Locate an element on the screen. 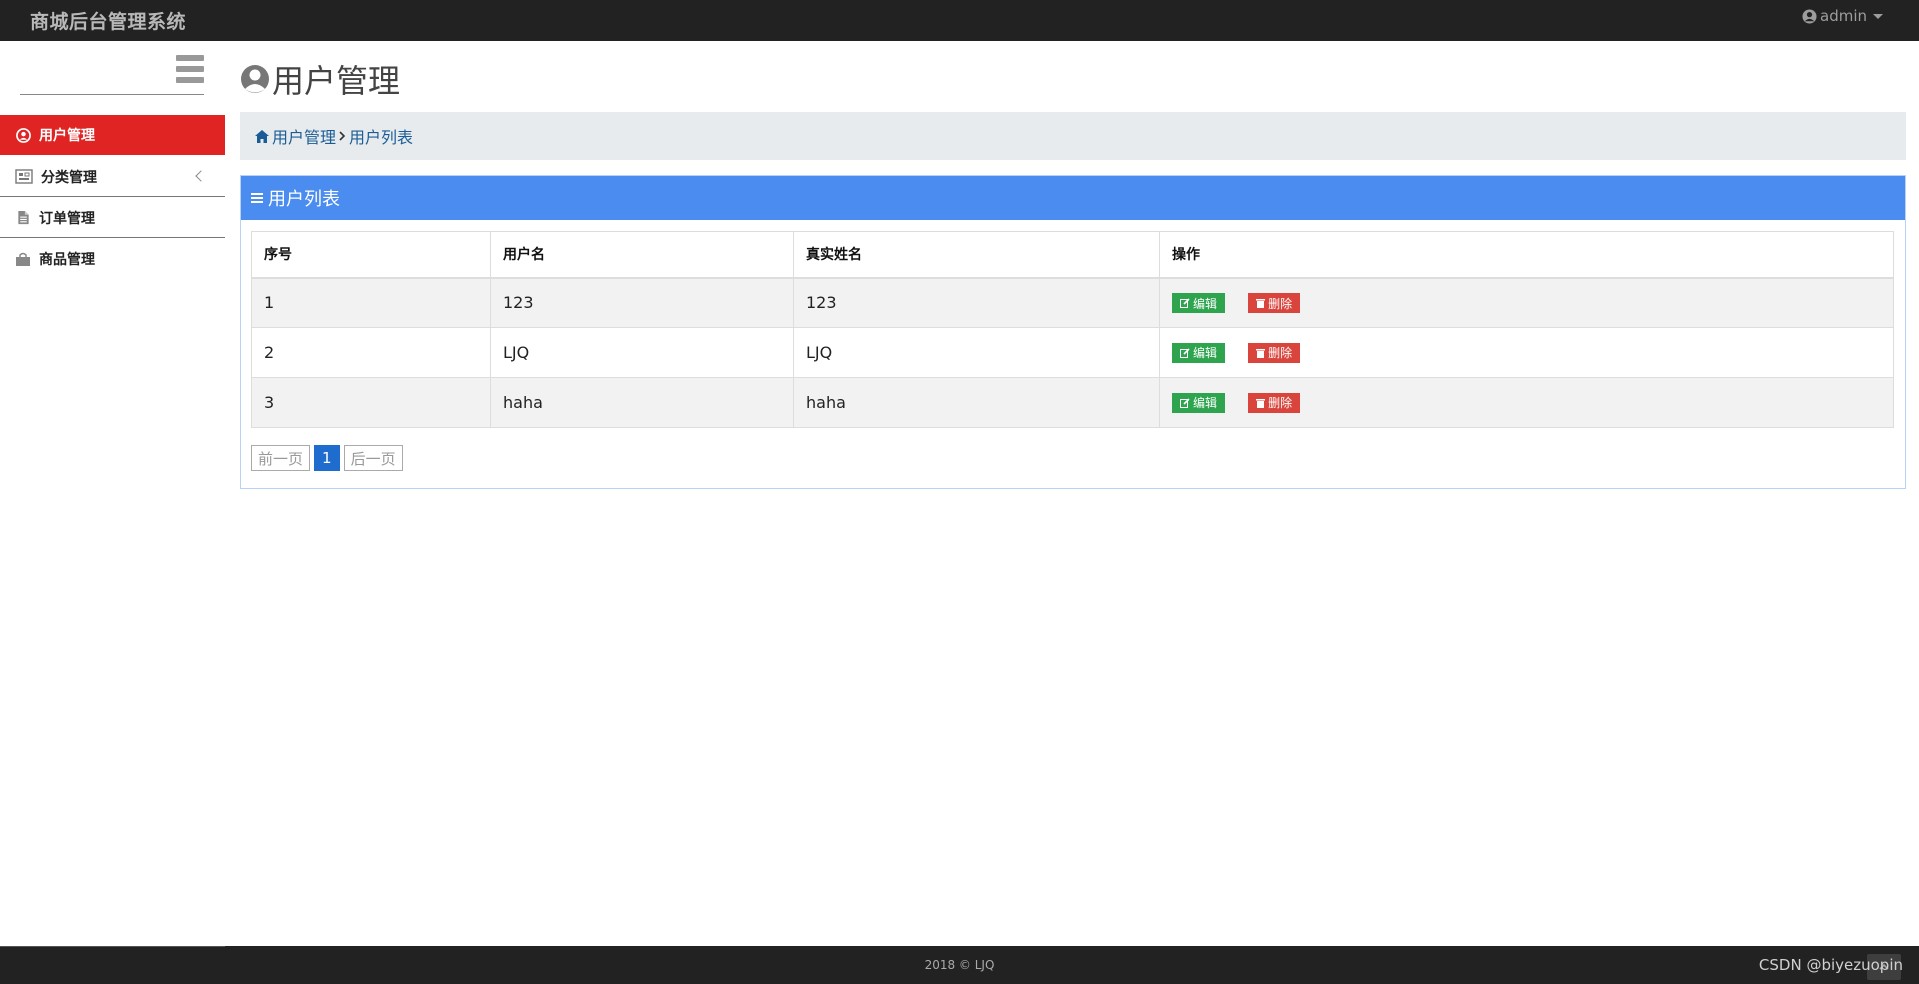 Image resolution: width=1919 pixels, height=984 pixels. sidebar-item-orders: 订单管理 is located at coordinates (112, 218).